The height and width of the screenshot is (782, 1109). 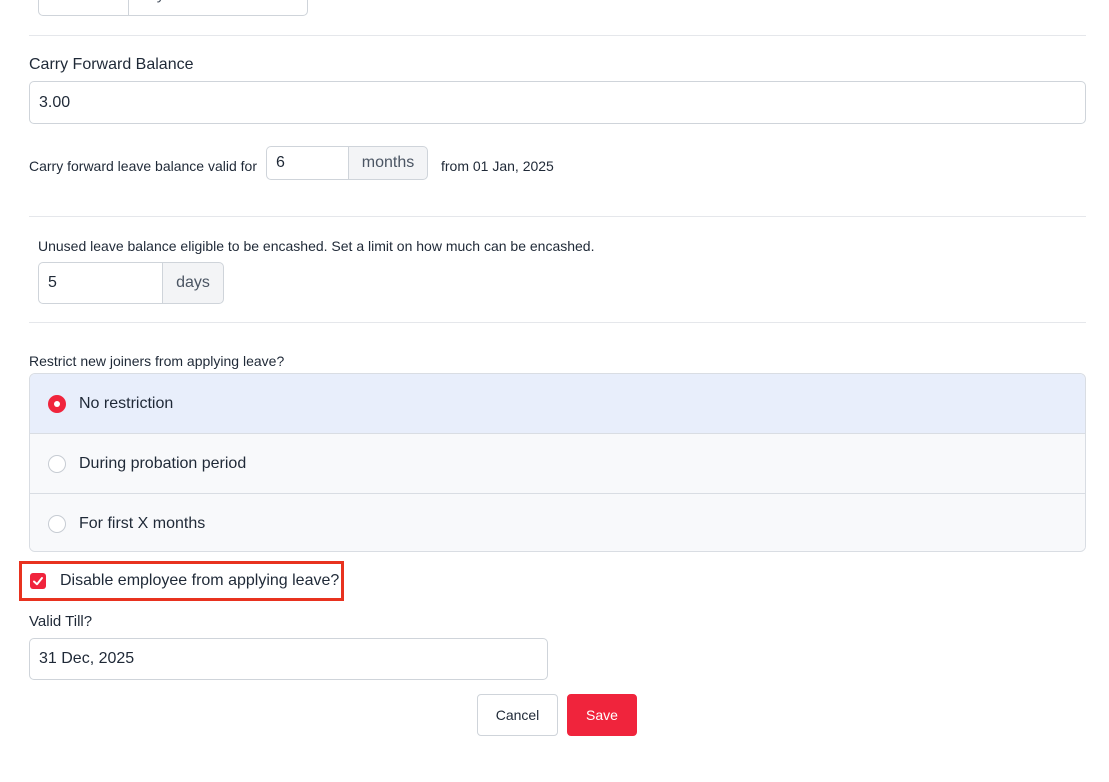 What do you see at coordinates (218, 8) in the screenshot?
I see `top-days-suffix: days` at bounding box center [218, 8].